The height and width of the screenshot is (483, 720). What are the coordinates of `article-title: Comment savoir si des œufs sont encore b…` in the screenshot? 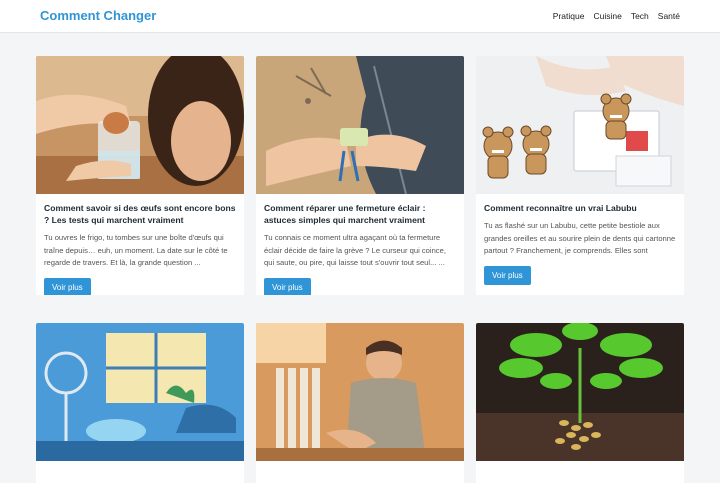 It's located at (140, 214).